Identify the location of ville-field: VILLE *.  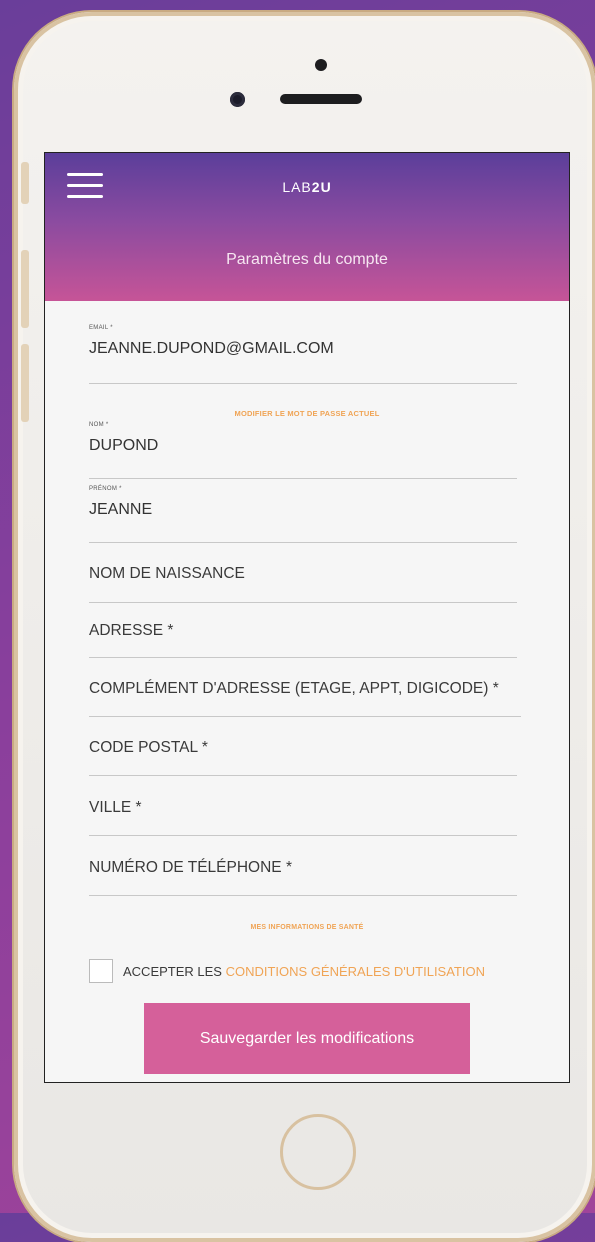
(303, 817).